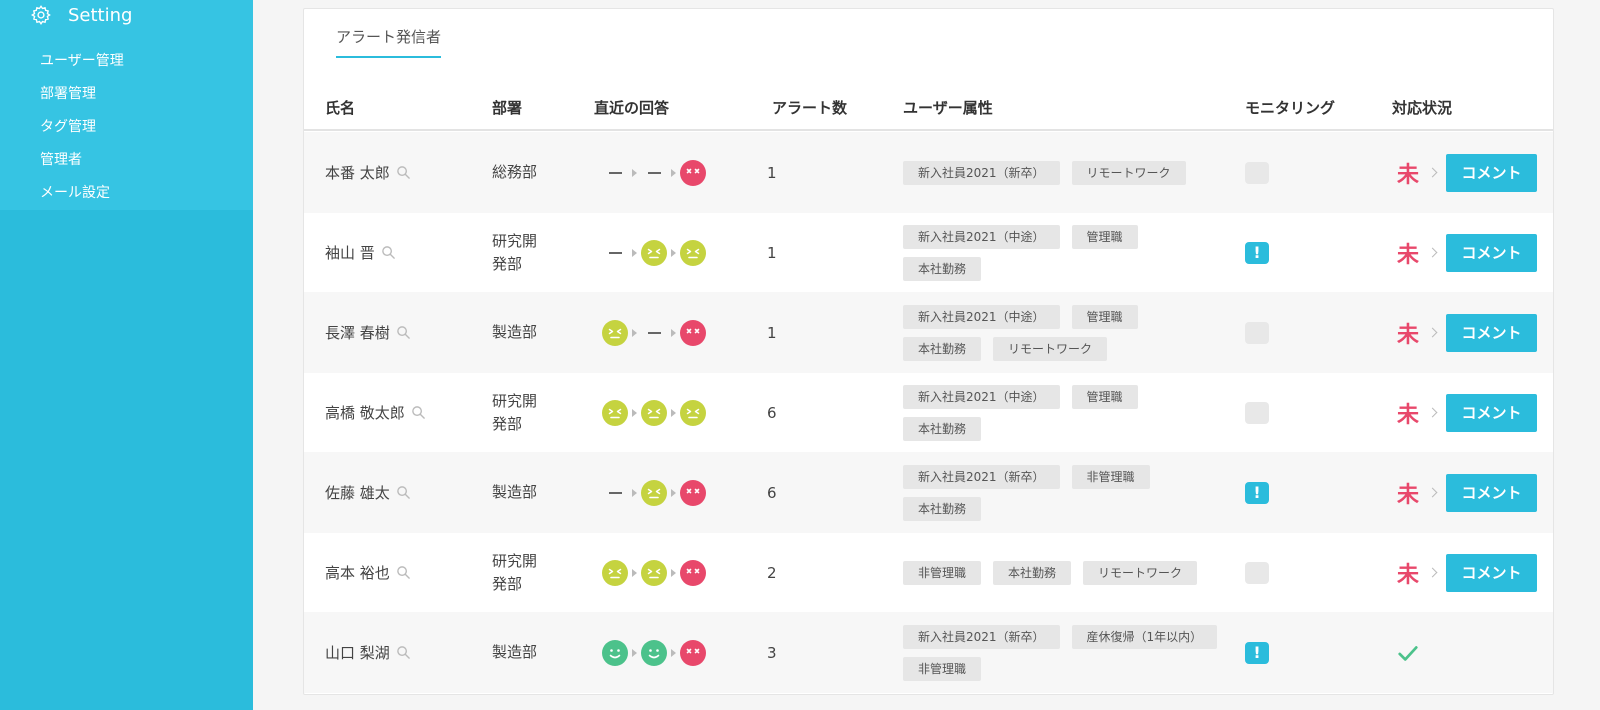  I want to click on user-name: 本番 太郎, so click(357, 172).